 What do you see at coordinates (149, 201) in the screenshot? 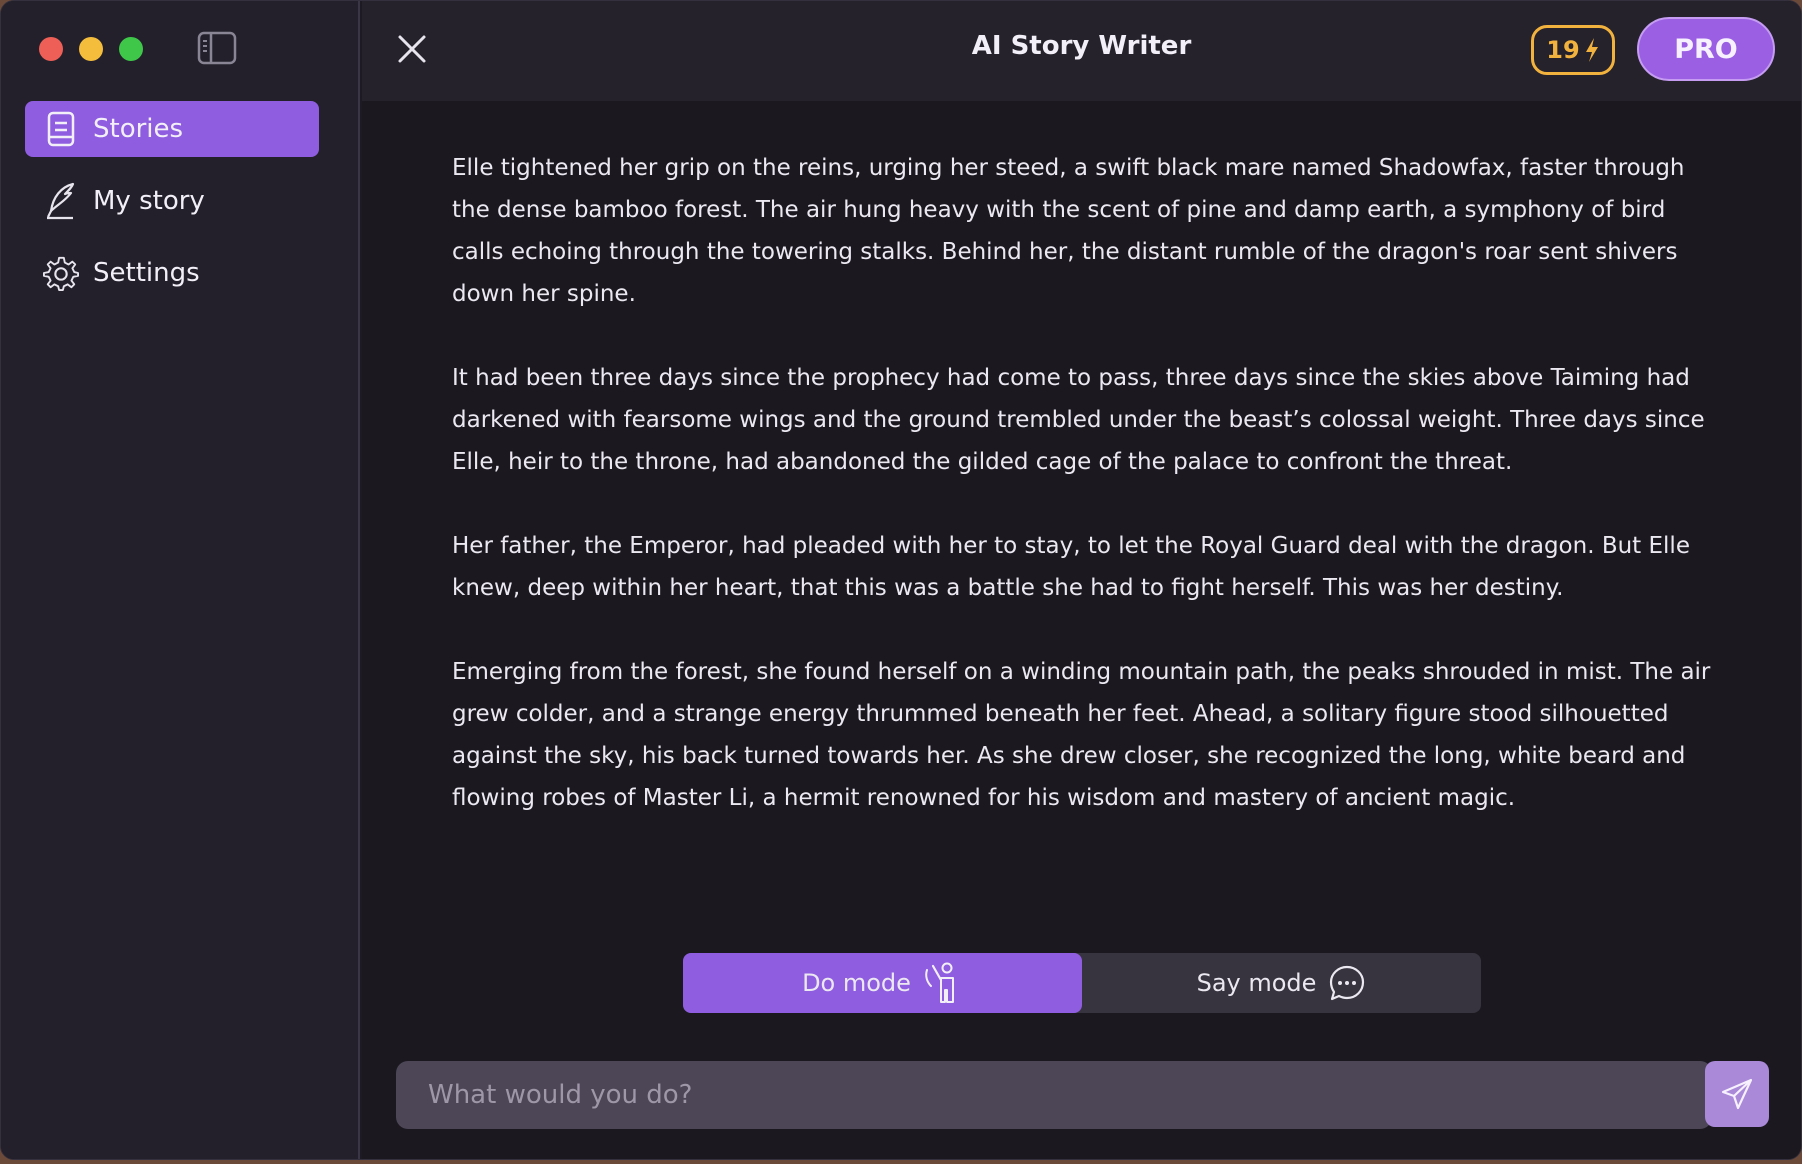
I see `sidebar-item-label: My story` at bounding box center [149, 201].